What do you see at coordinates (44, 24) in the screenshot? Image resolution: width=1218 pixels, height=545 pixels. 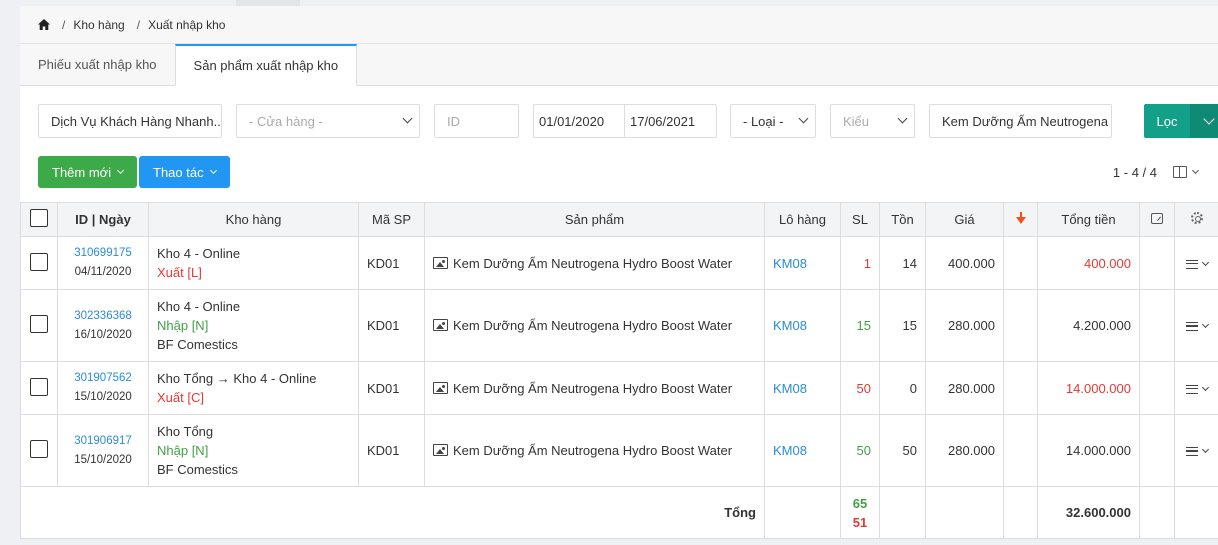 I see `home-icon` at bounding box center [44, 24].